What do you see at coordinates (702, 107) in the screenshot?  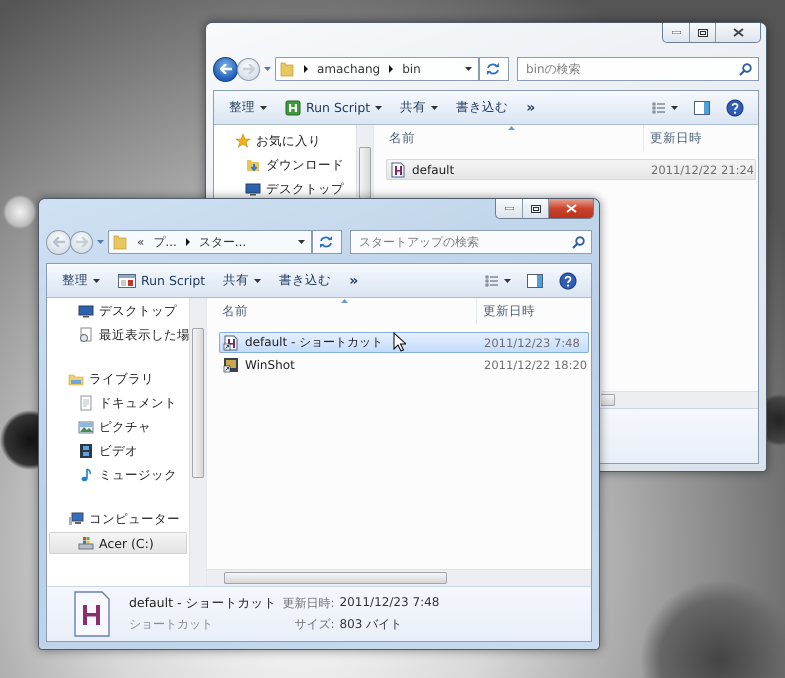 I see `preview-pane-icon` at bounding box center [702, 107].